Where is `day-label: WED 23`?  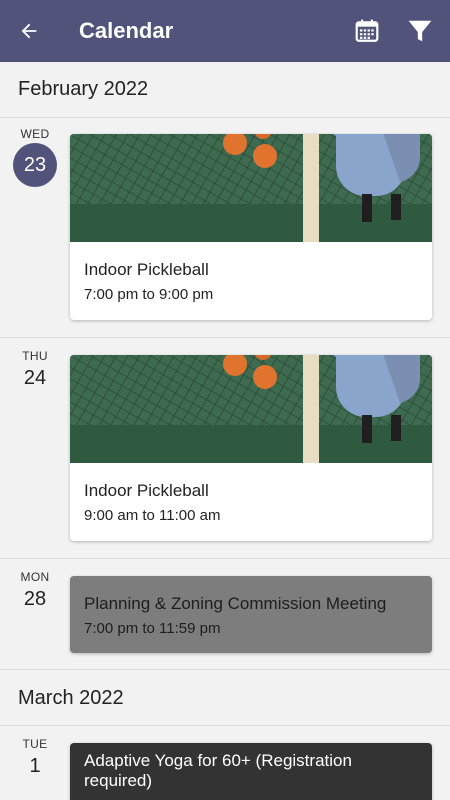
day-label: WED 23 is located at coordinates (35, 157).